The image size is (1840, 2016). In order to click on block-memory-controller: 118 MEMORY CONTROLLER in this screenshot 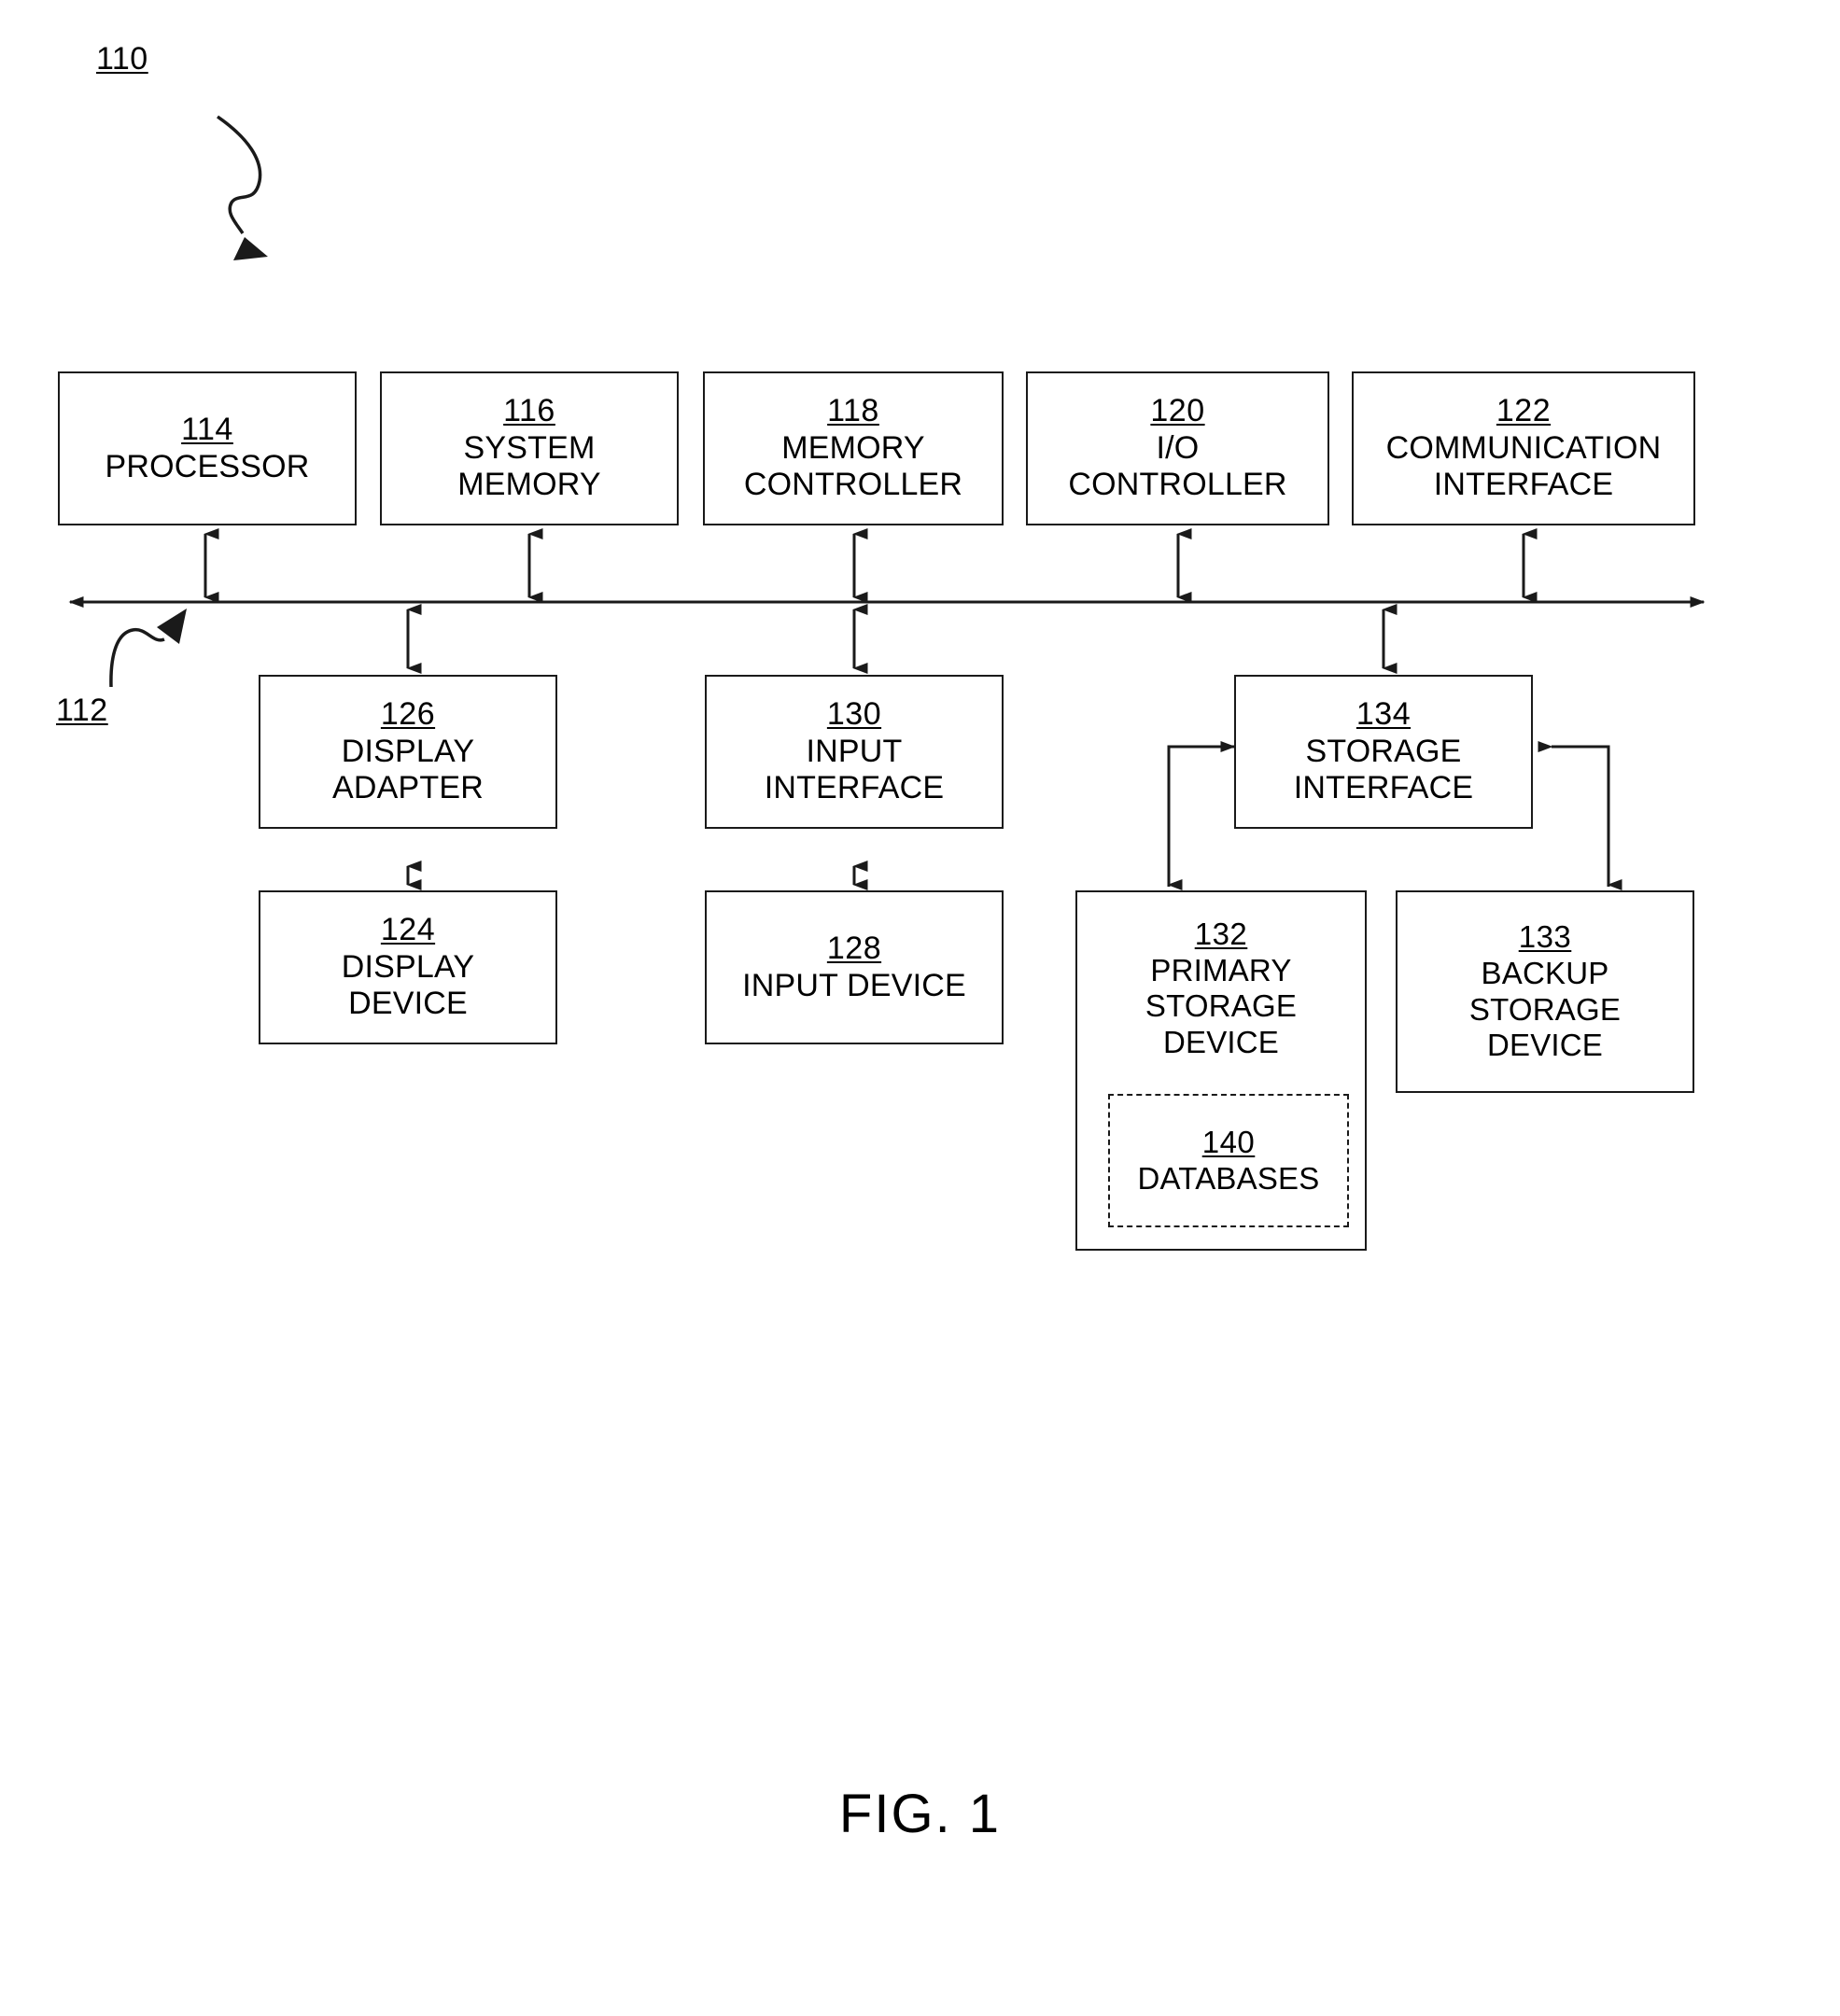, I will do `click(853, 448)`.